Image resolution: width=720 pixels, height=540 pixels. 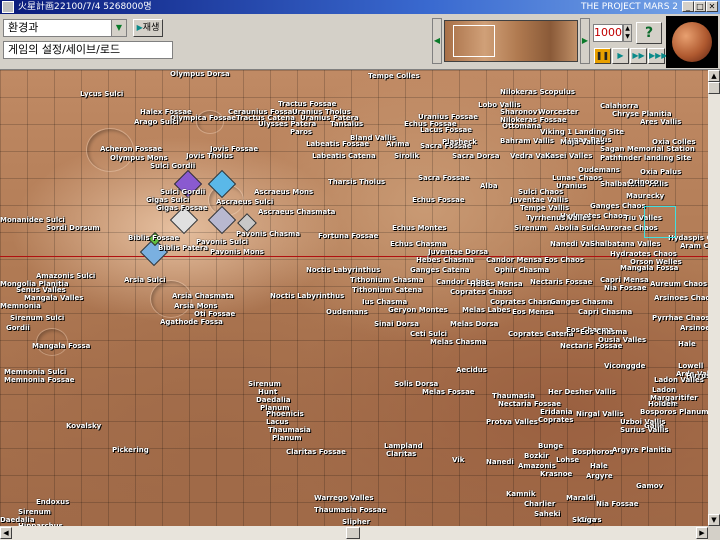 I want to click on map-place-label: Ladon, so click(x=664, y=390).